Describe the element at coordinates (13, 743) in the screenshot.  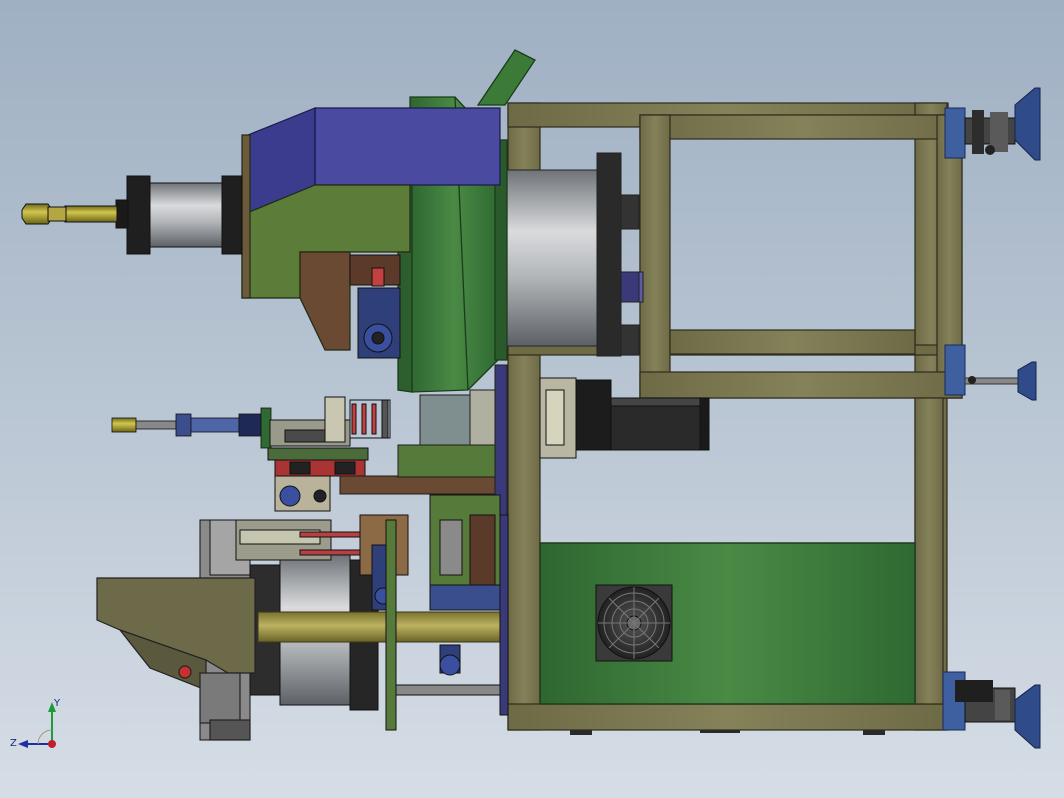
I see `z-axis-label: Z` at that location.